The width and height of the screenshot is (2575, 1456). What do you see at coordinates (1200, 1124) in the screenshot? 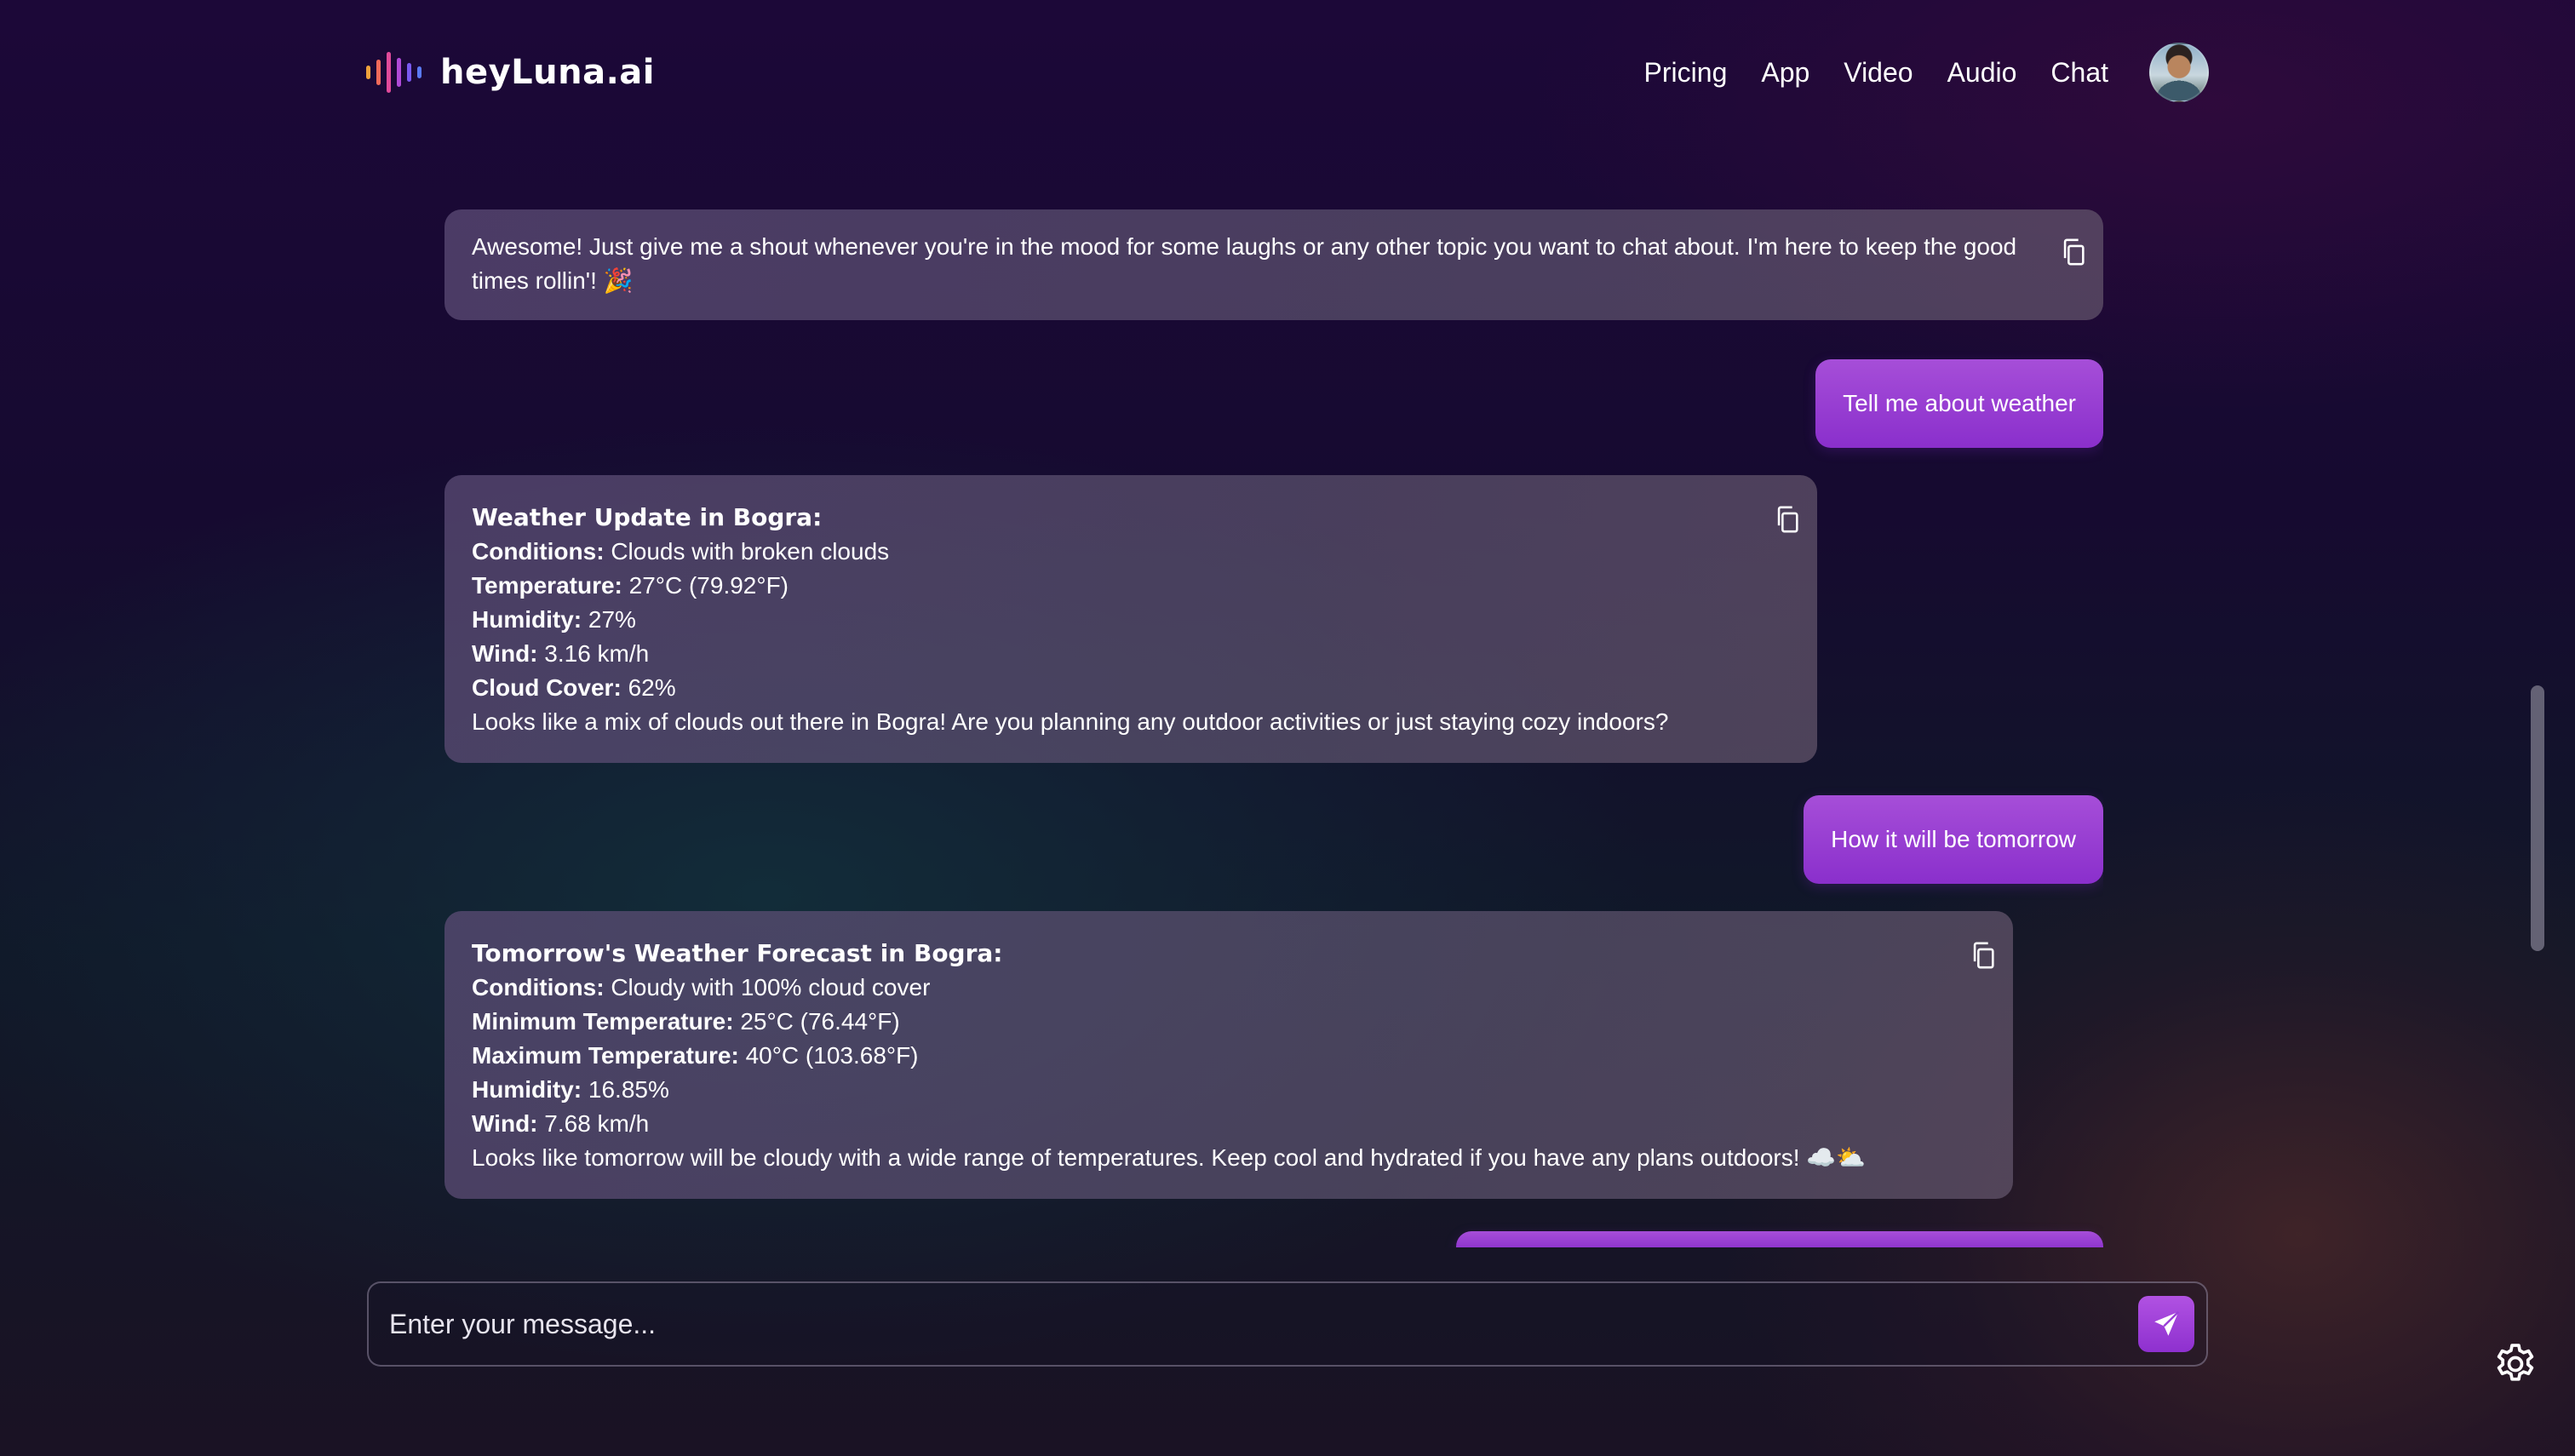
I see `weather-row: Wind: 7.68 km/h` at bounding box center [1200, 1124].